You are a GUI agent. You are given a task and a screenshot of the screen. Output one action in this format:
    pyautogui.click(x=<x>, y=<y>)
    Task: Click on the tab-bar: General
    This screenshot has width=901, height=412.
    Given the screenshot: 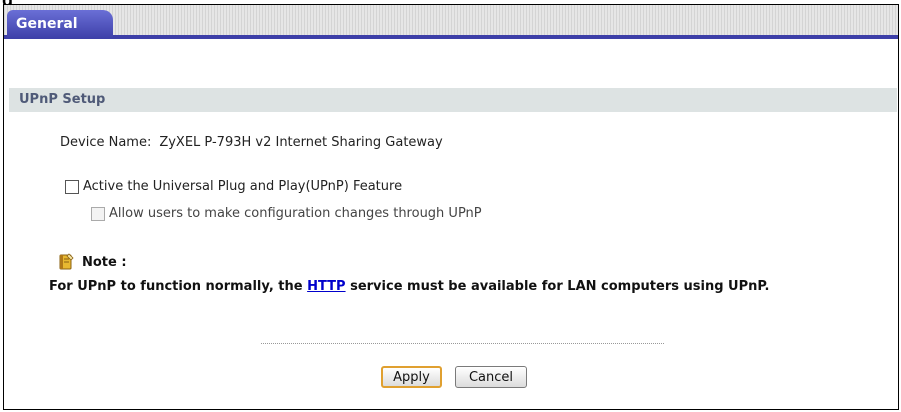 What is the action you would take?
    pyautogui.click(x=451, y=22)
    